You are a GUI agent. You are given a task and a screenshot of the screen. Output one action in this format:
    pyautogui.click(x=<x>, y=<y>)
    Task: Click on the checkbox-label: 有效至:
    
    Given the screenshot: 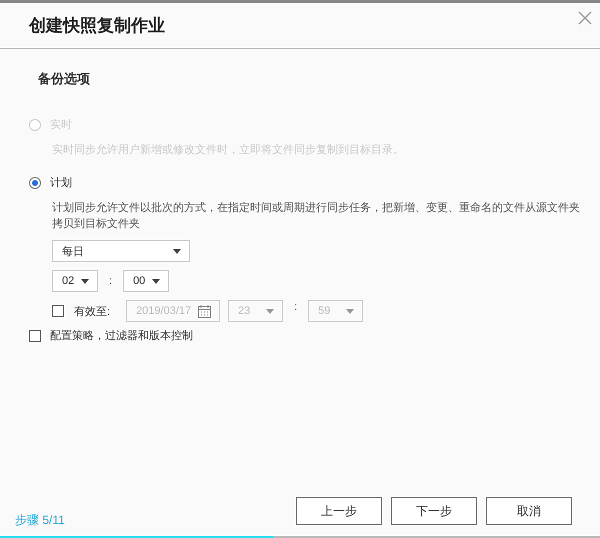 What is the action you would take?
    pyautogui.click(x=92, y=311)
    